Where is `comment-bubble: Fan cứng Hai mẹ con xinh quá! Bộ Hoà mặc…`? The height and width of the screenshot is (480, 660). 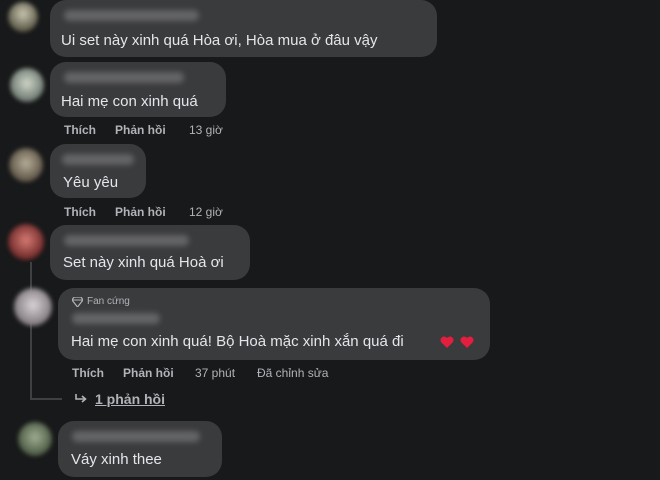
comment-bubble: Fan cứng Hai mẹ con xinh quá! Bộ Hoà mặc… is located at coordinates (274, 324).